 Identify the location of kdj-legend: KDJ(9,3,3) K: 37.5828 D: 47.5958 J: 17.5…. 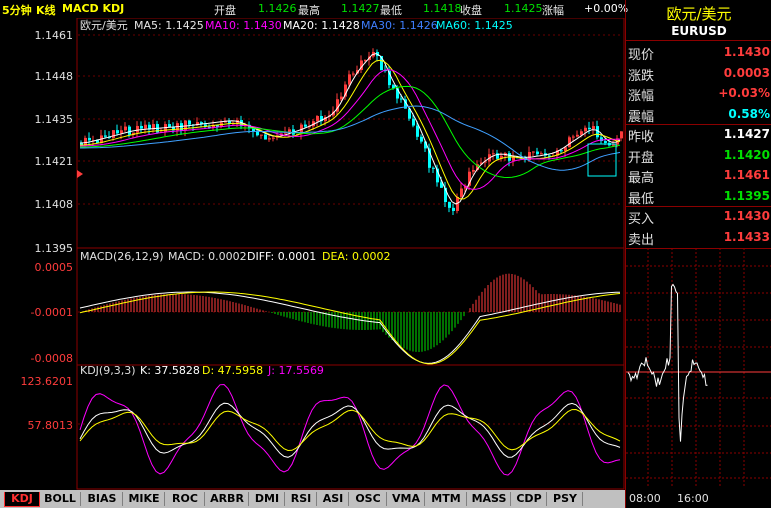
(202, 370).